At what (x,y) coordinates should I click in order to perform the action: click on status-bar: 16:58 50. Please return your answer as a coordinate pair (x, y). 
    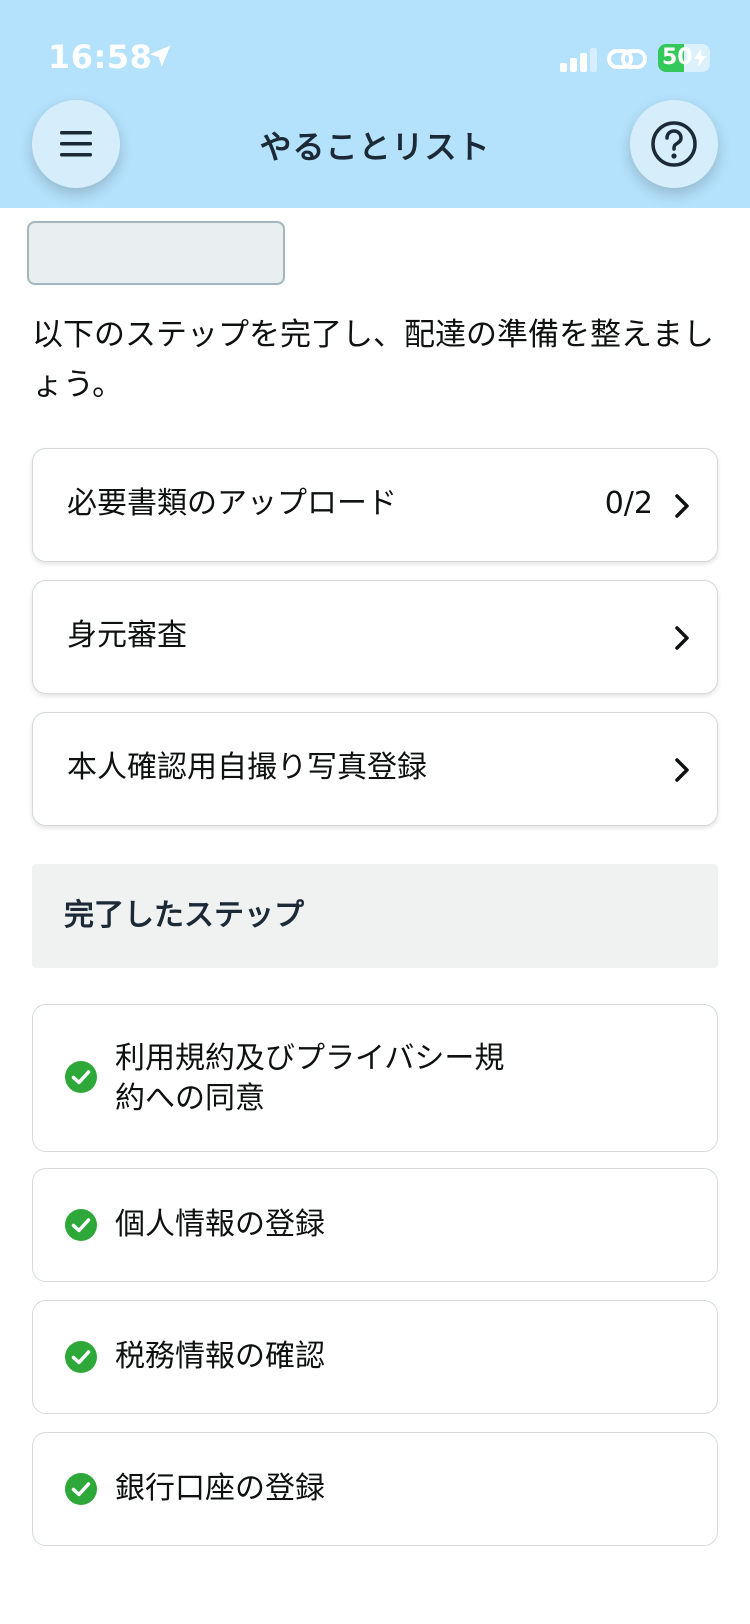
    Looking at the image, I should click on (375, 50).